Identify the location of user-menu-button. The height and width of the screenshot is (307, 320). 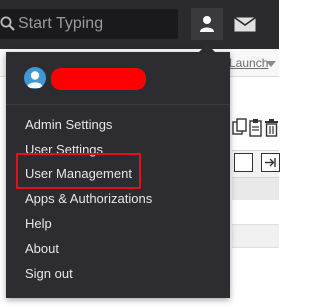
(207, 24).